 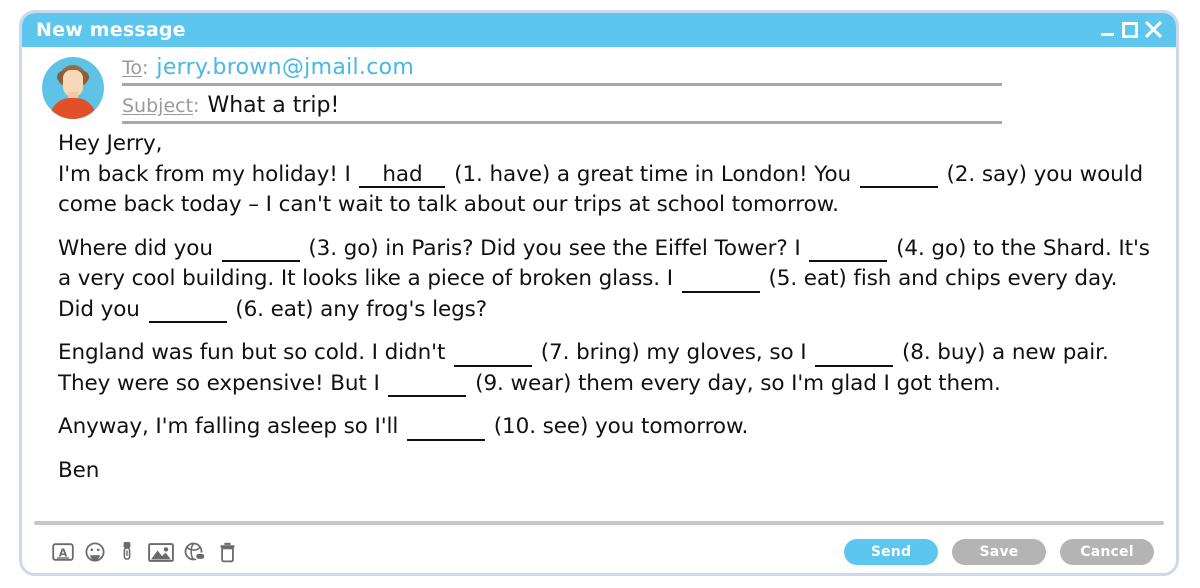 I want to click on subject-label: Subject, so click(x=158, y=106).